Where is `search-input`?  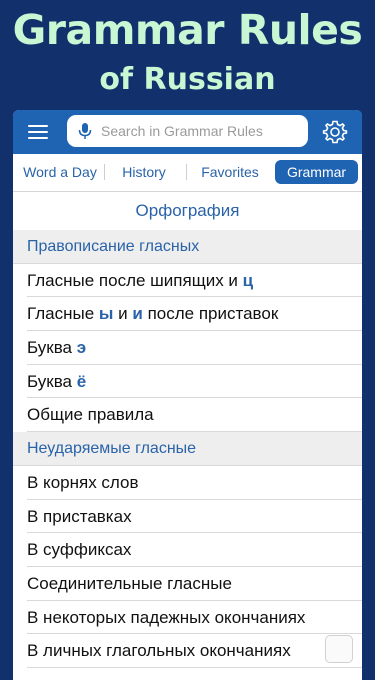
search-input is located at coordinates (201, 131).